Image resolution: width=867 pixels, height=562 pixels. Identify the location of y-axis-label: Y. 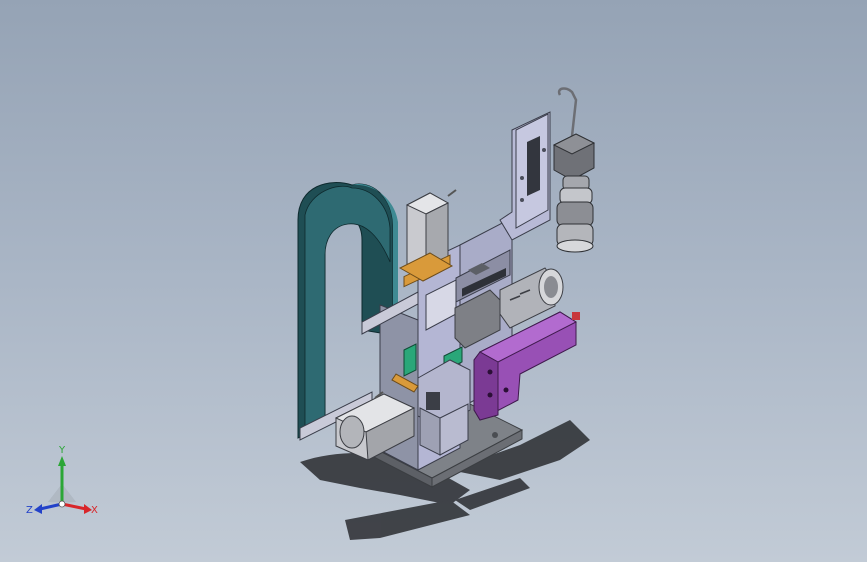
(62, 450).